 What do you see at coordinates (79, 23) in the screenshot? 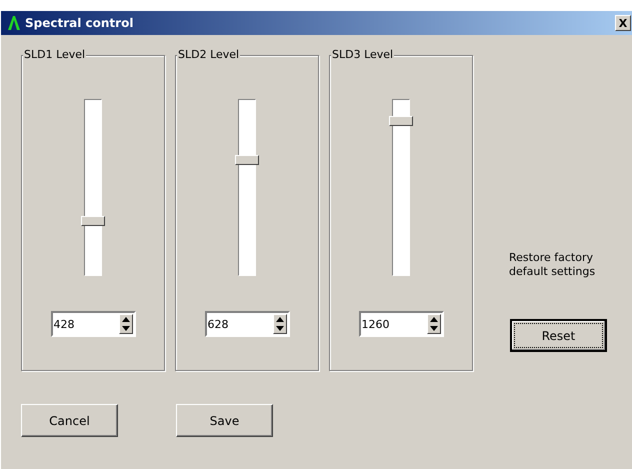
I see `window-title: Spectral control` at bounding box center [79, 23].